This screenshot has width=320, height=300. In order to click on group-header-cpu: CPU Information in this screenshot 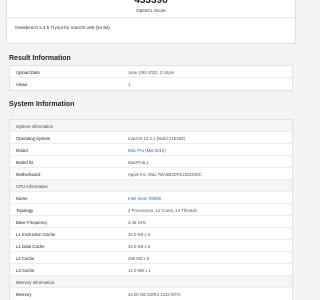, I will do `click(151, 186)`.